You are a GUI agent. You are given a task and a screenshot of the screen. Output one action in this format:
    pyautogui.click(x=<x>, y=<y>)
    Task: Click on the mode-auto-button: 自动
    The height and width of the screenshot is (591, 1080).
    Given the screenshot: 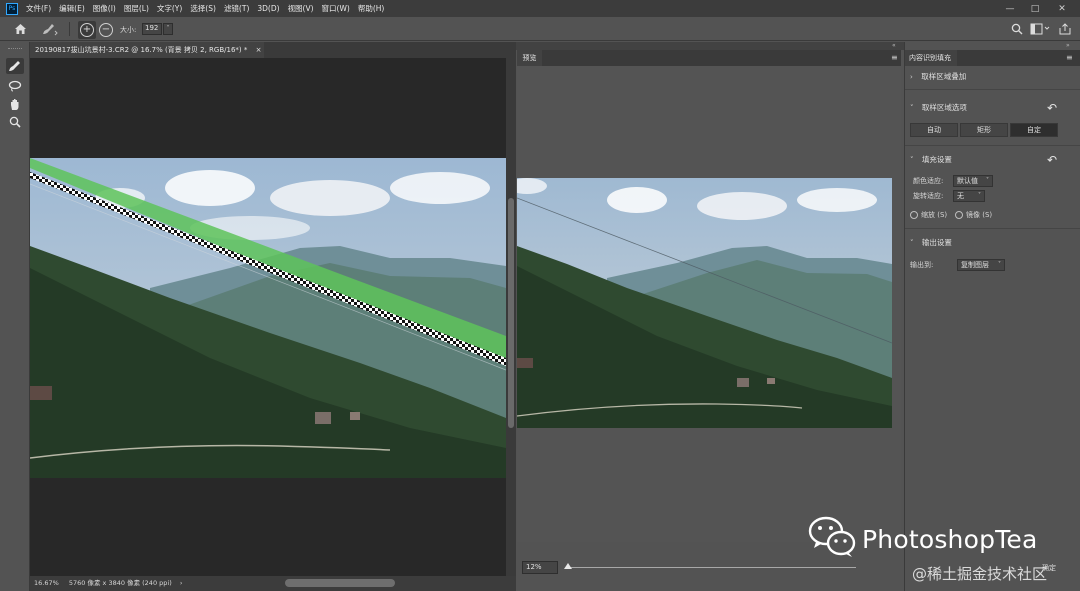 What is the action you would take?
    pyautogui.click(x=934, y=130)
    